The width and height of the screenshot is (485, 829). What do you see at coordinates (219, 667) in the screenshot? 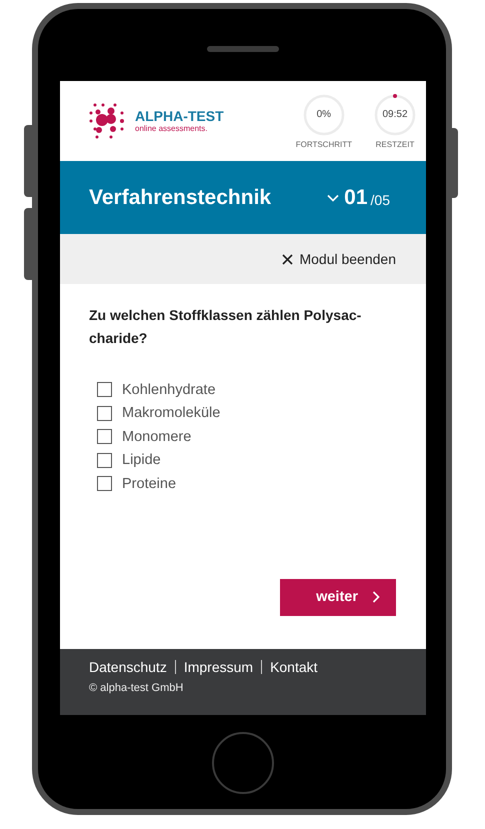
I see `footer-link: Impressum` at bounding box center [219, 667].